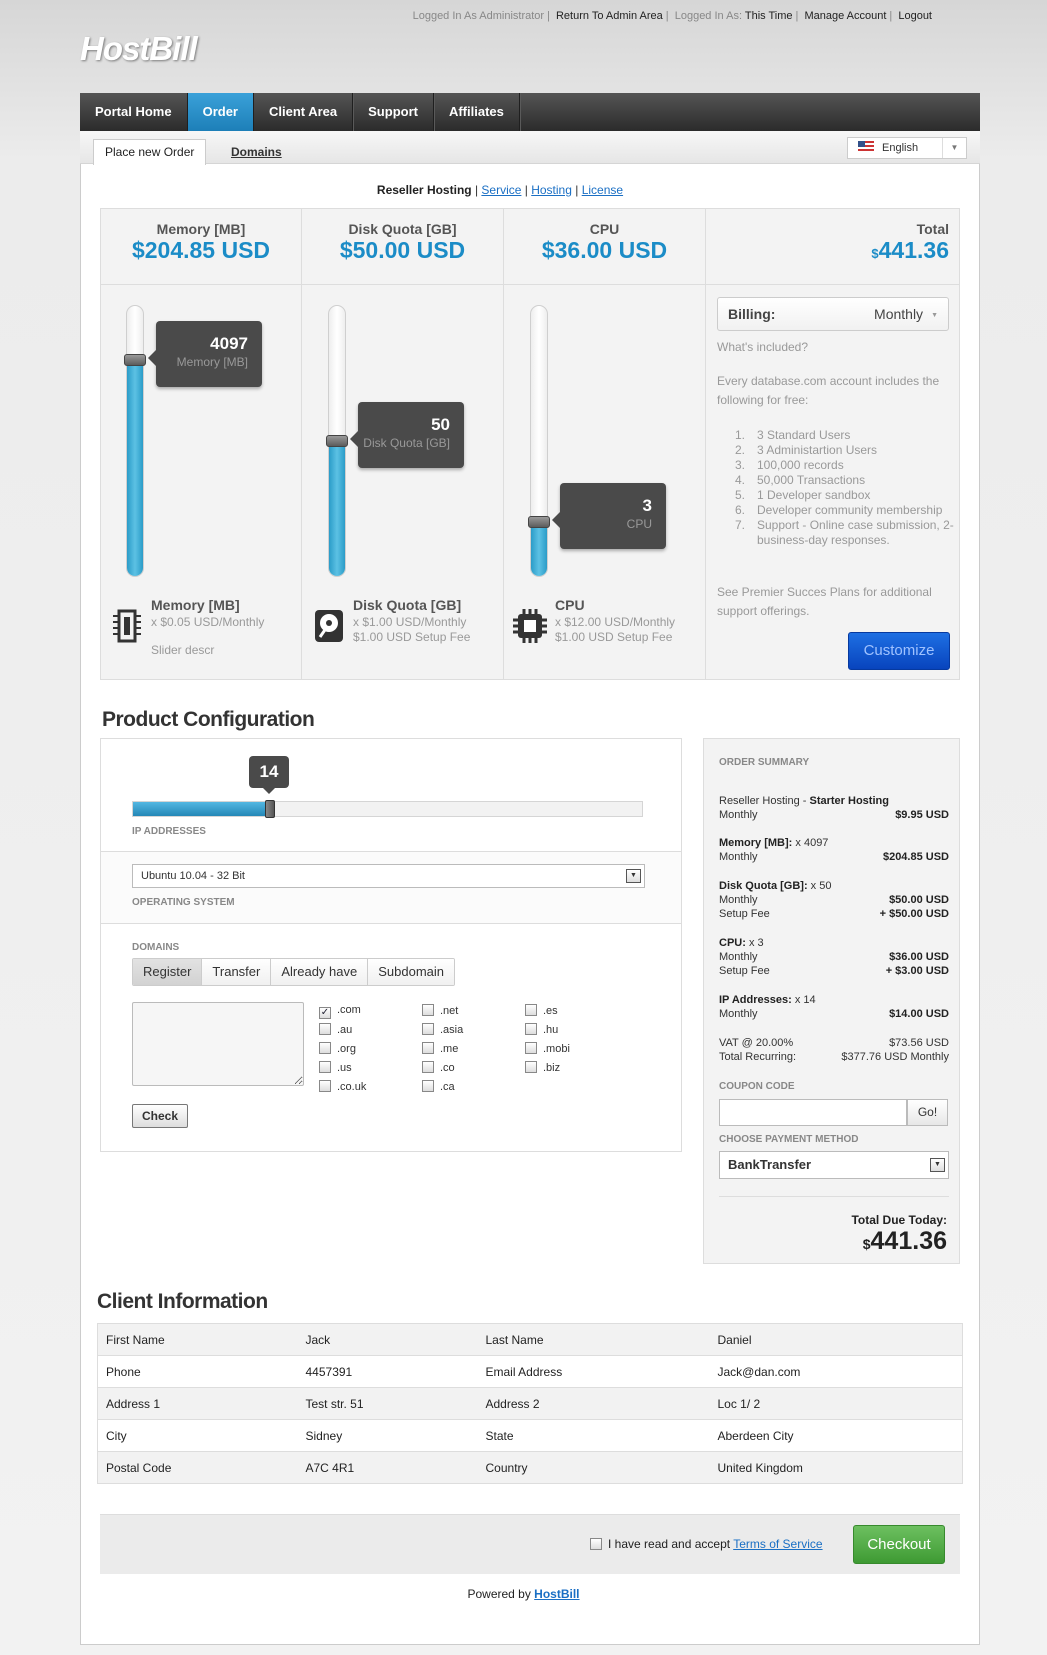  I want to click on cpu-slider, so click(539, 441).